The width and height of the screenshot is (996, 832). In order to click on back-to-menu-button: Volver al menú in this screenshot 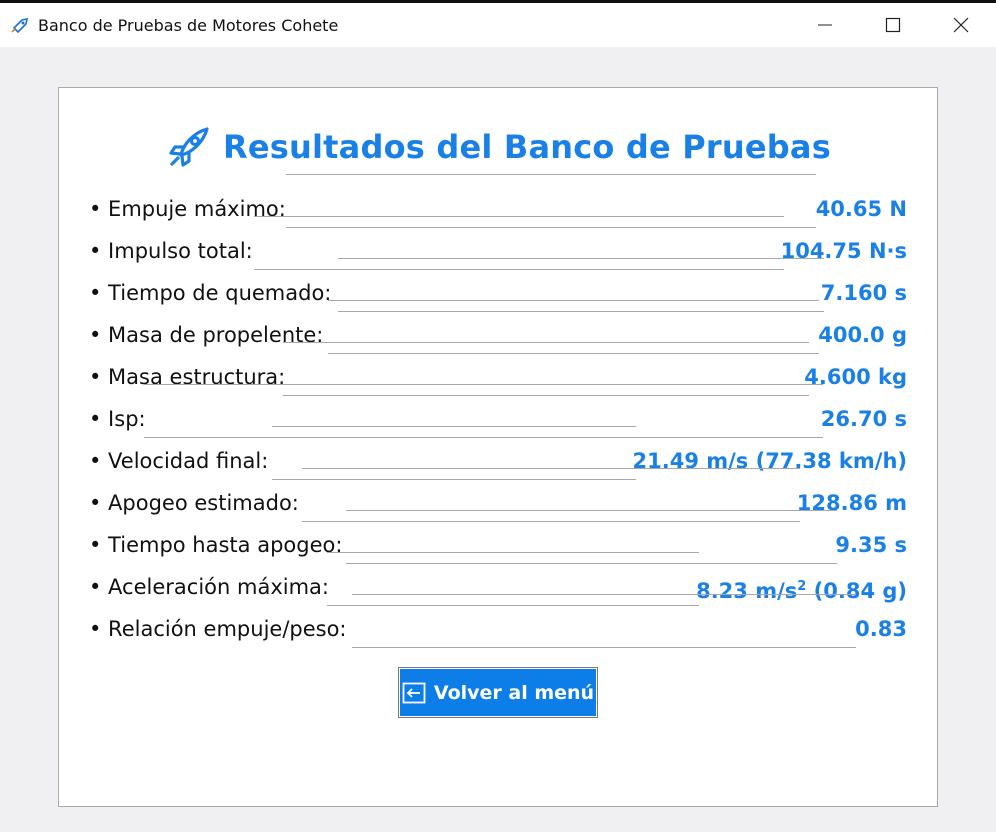, I will do `click(498, 692)`.